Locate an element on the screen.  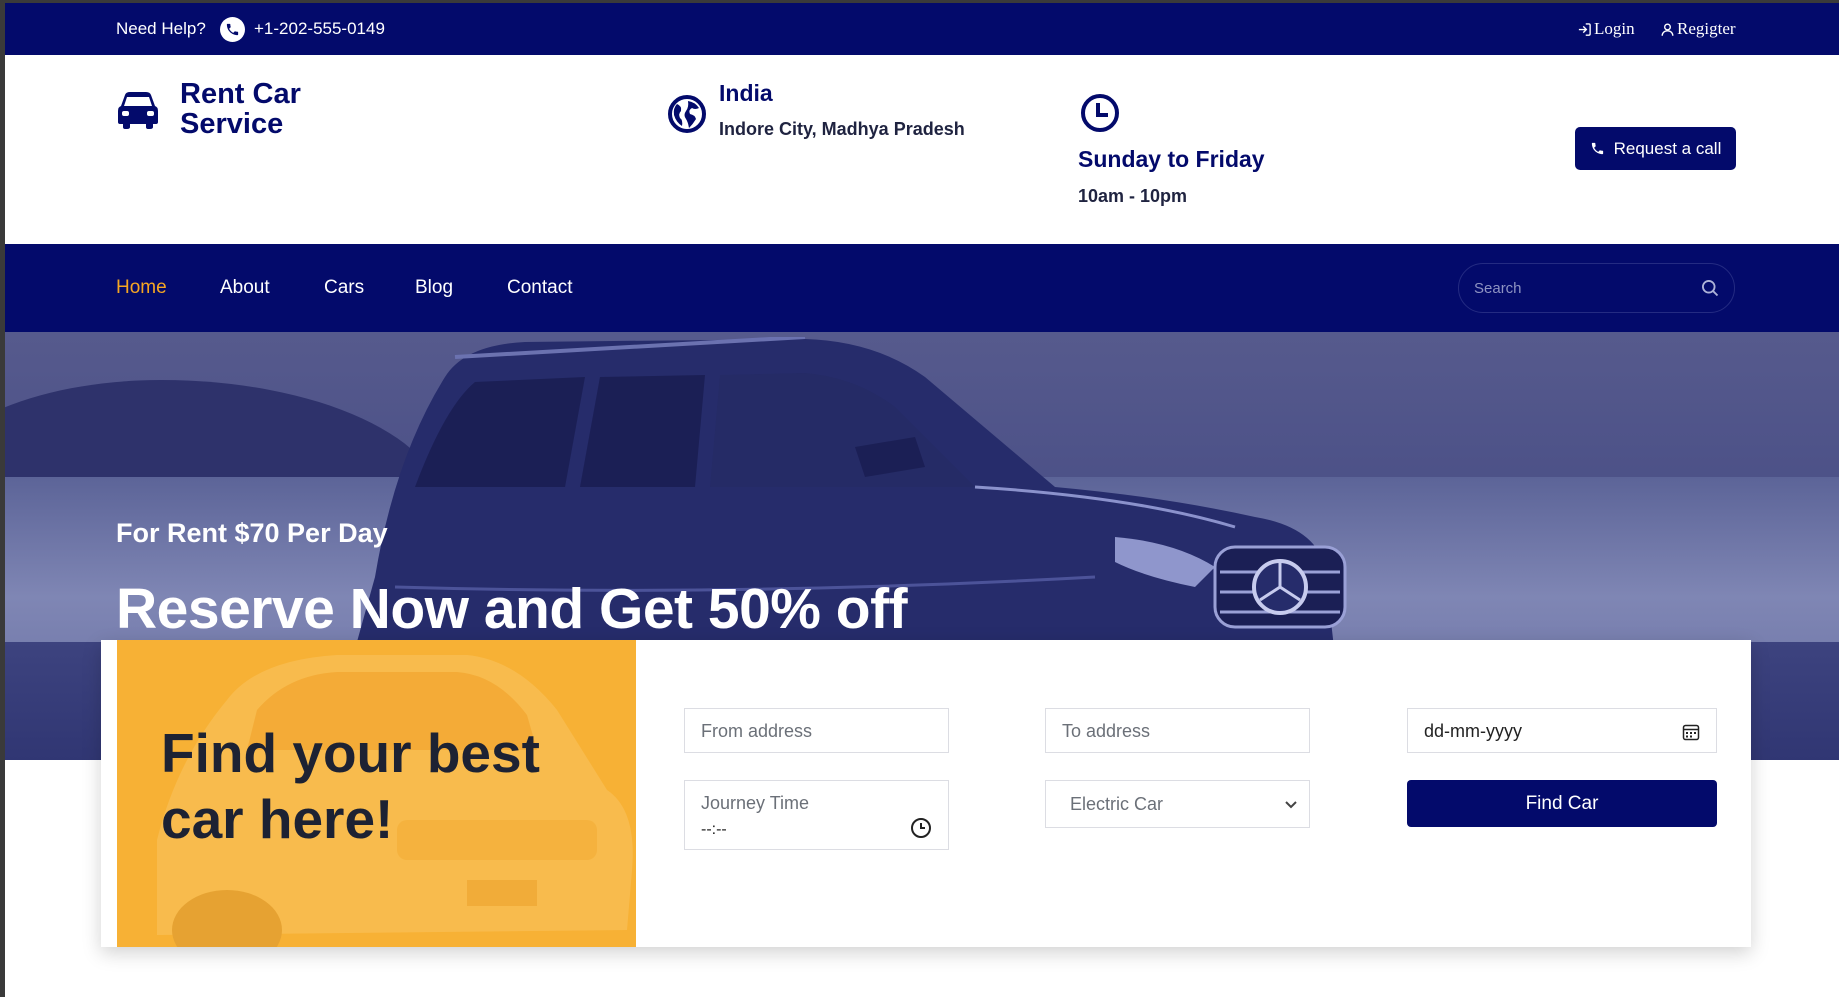
promo-panel: Find your best car here! is located at coordinates (376, 793).